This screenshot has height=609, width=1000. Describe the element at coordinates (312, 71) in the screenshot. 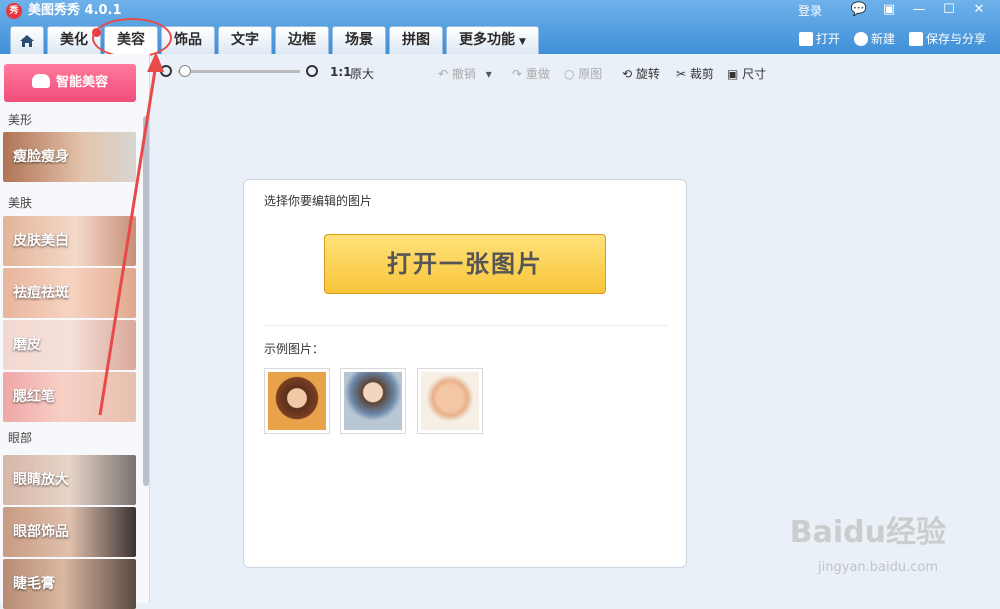

I see `zoom-in-icon` at that location.